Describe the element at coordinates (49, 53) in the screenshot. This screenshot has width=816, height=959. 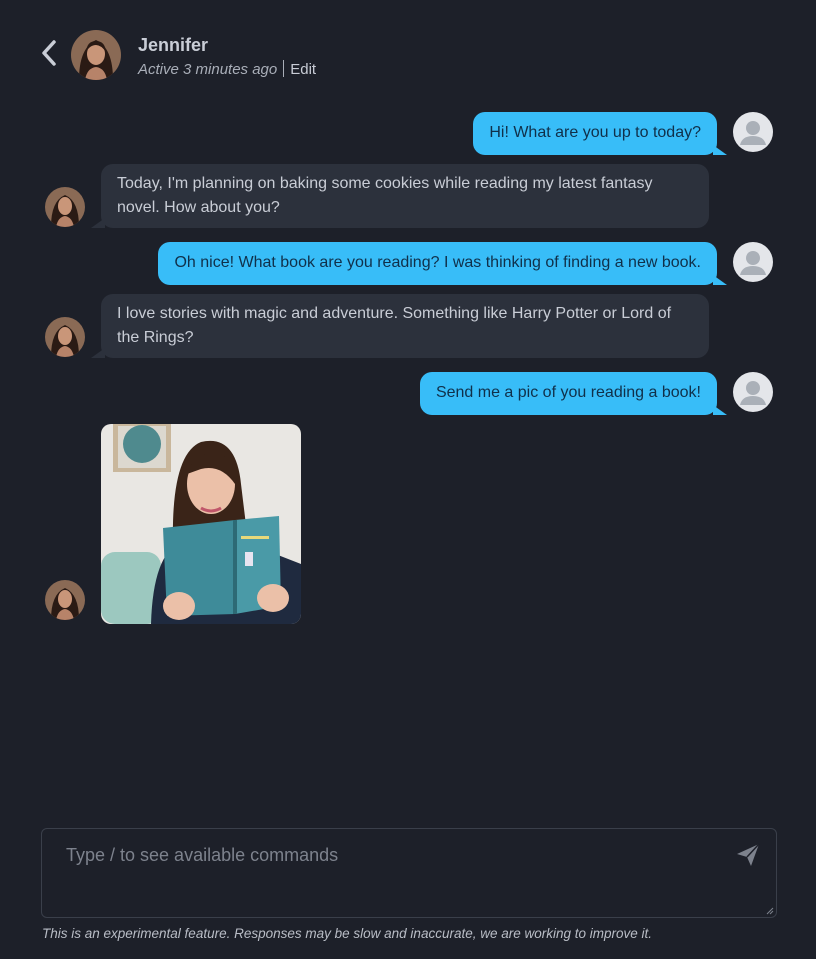
I see `back-chevron-icon` at that location.